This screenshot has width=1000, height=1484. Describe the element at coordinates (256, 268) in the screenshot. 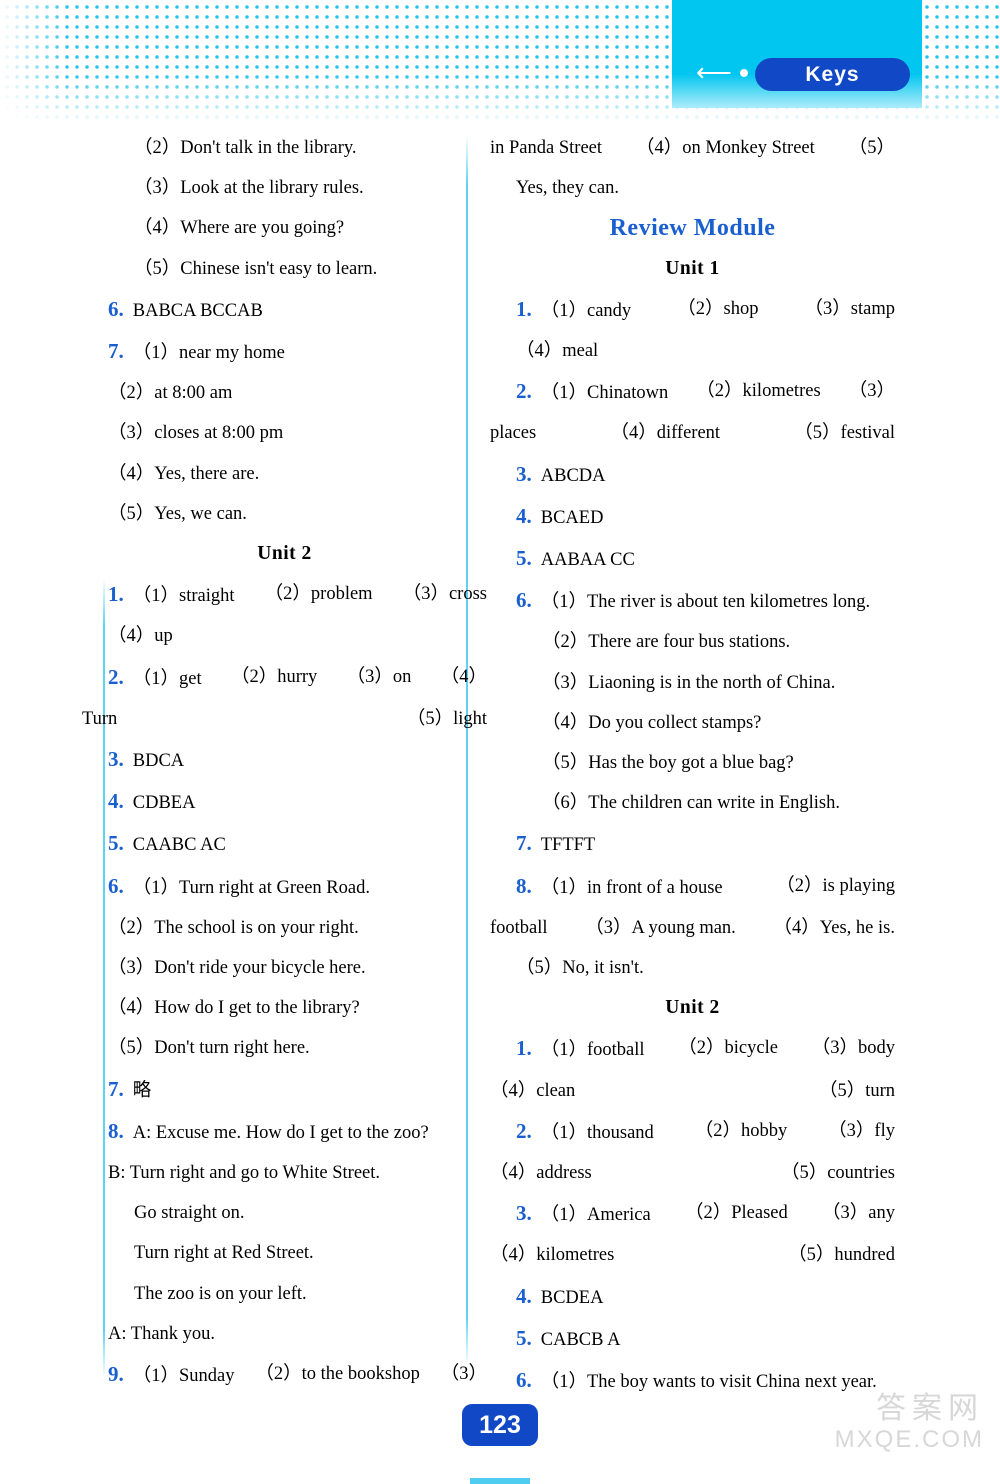

I see `answer-line: （5）Chinese isn't easy to learn.` at that location.